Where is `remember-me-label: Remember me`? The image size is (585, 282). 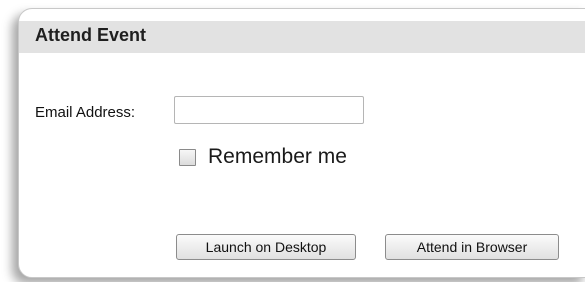 remember-me-label: Remember me is located at coordinates (277, 156).